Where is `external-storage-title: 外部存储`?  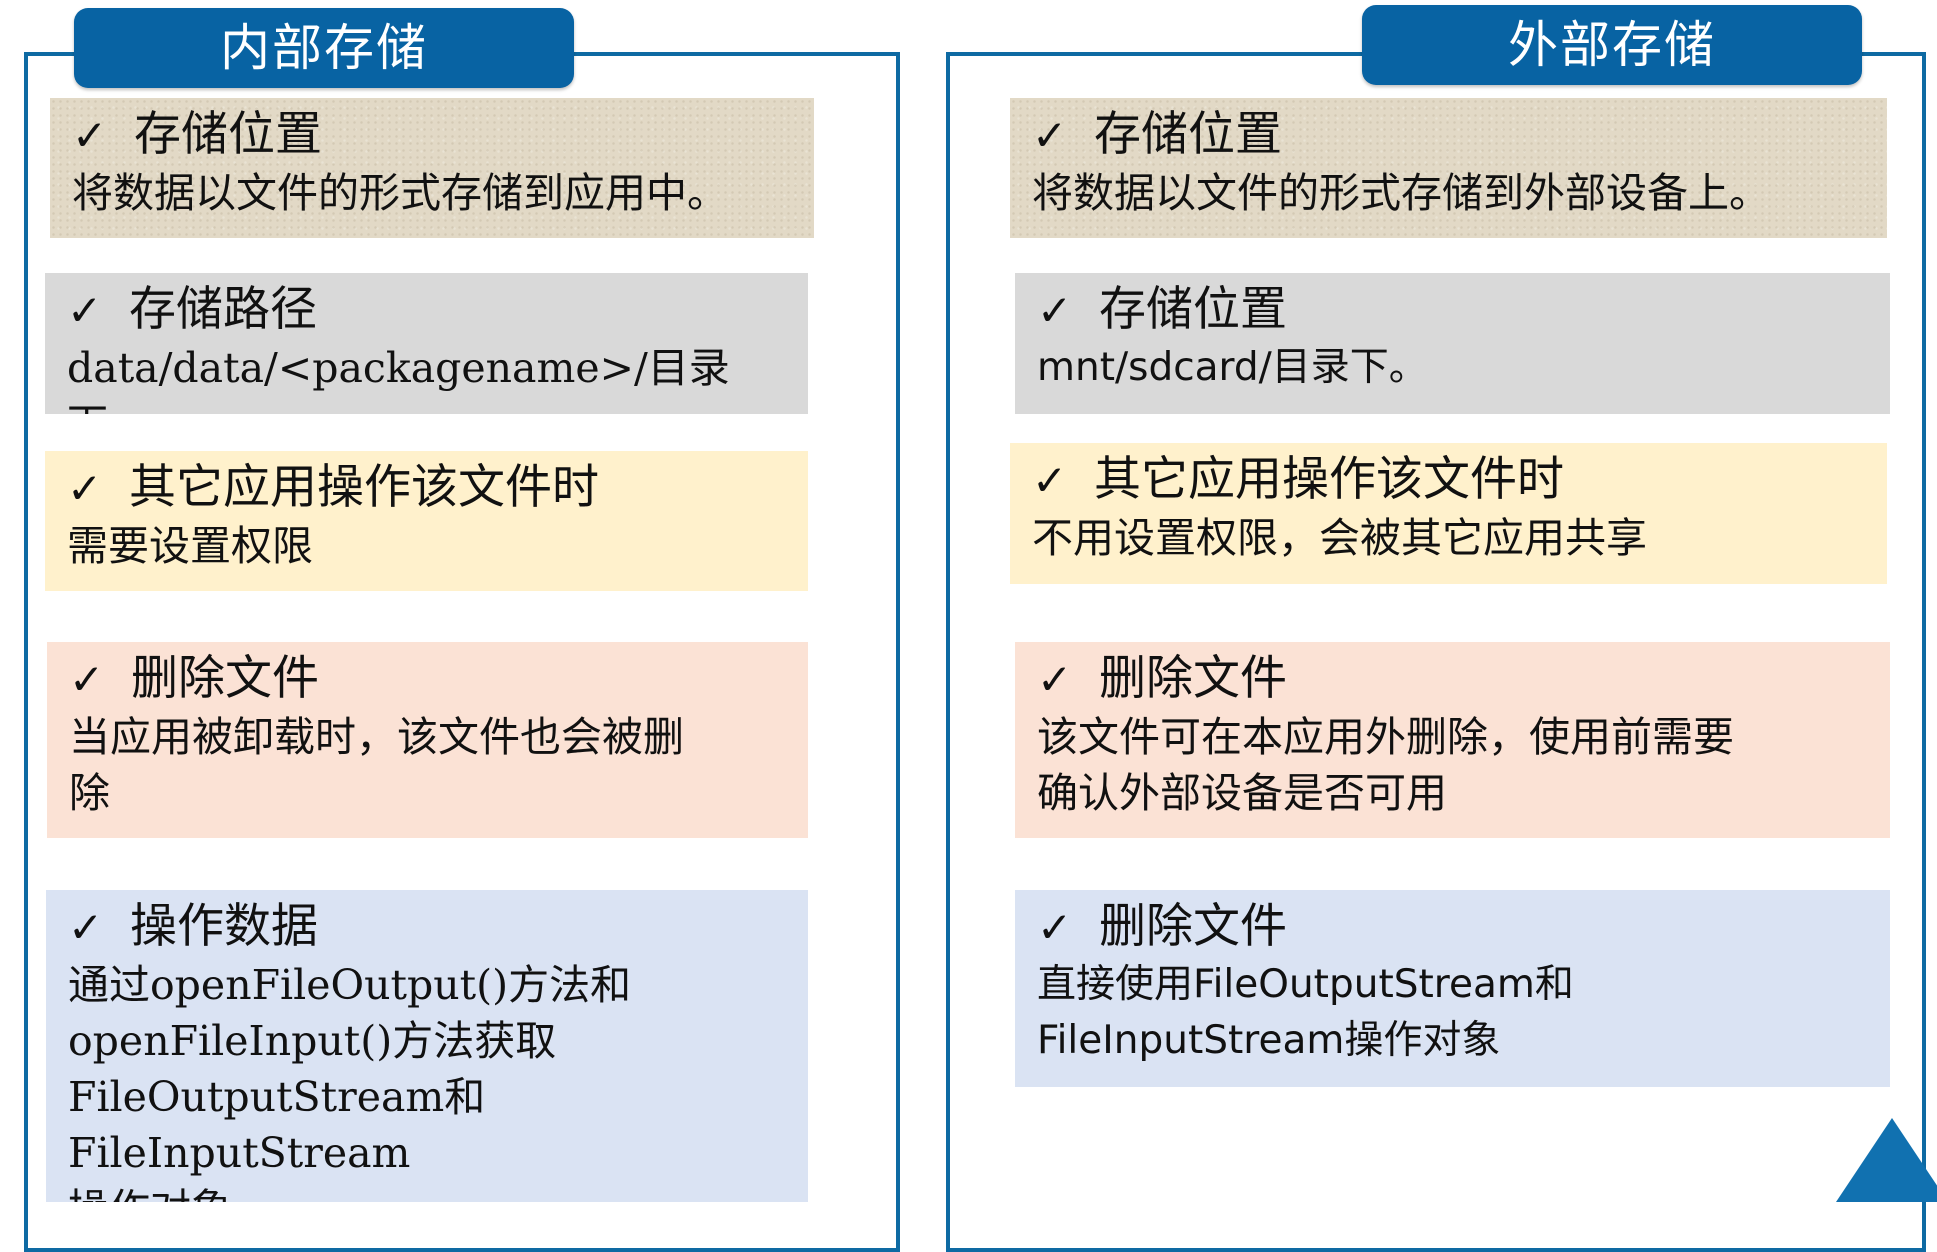 external-storage-title: 外部存储 is located at coordinates (1612, 45).